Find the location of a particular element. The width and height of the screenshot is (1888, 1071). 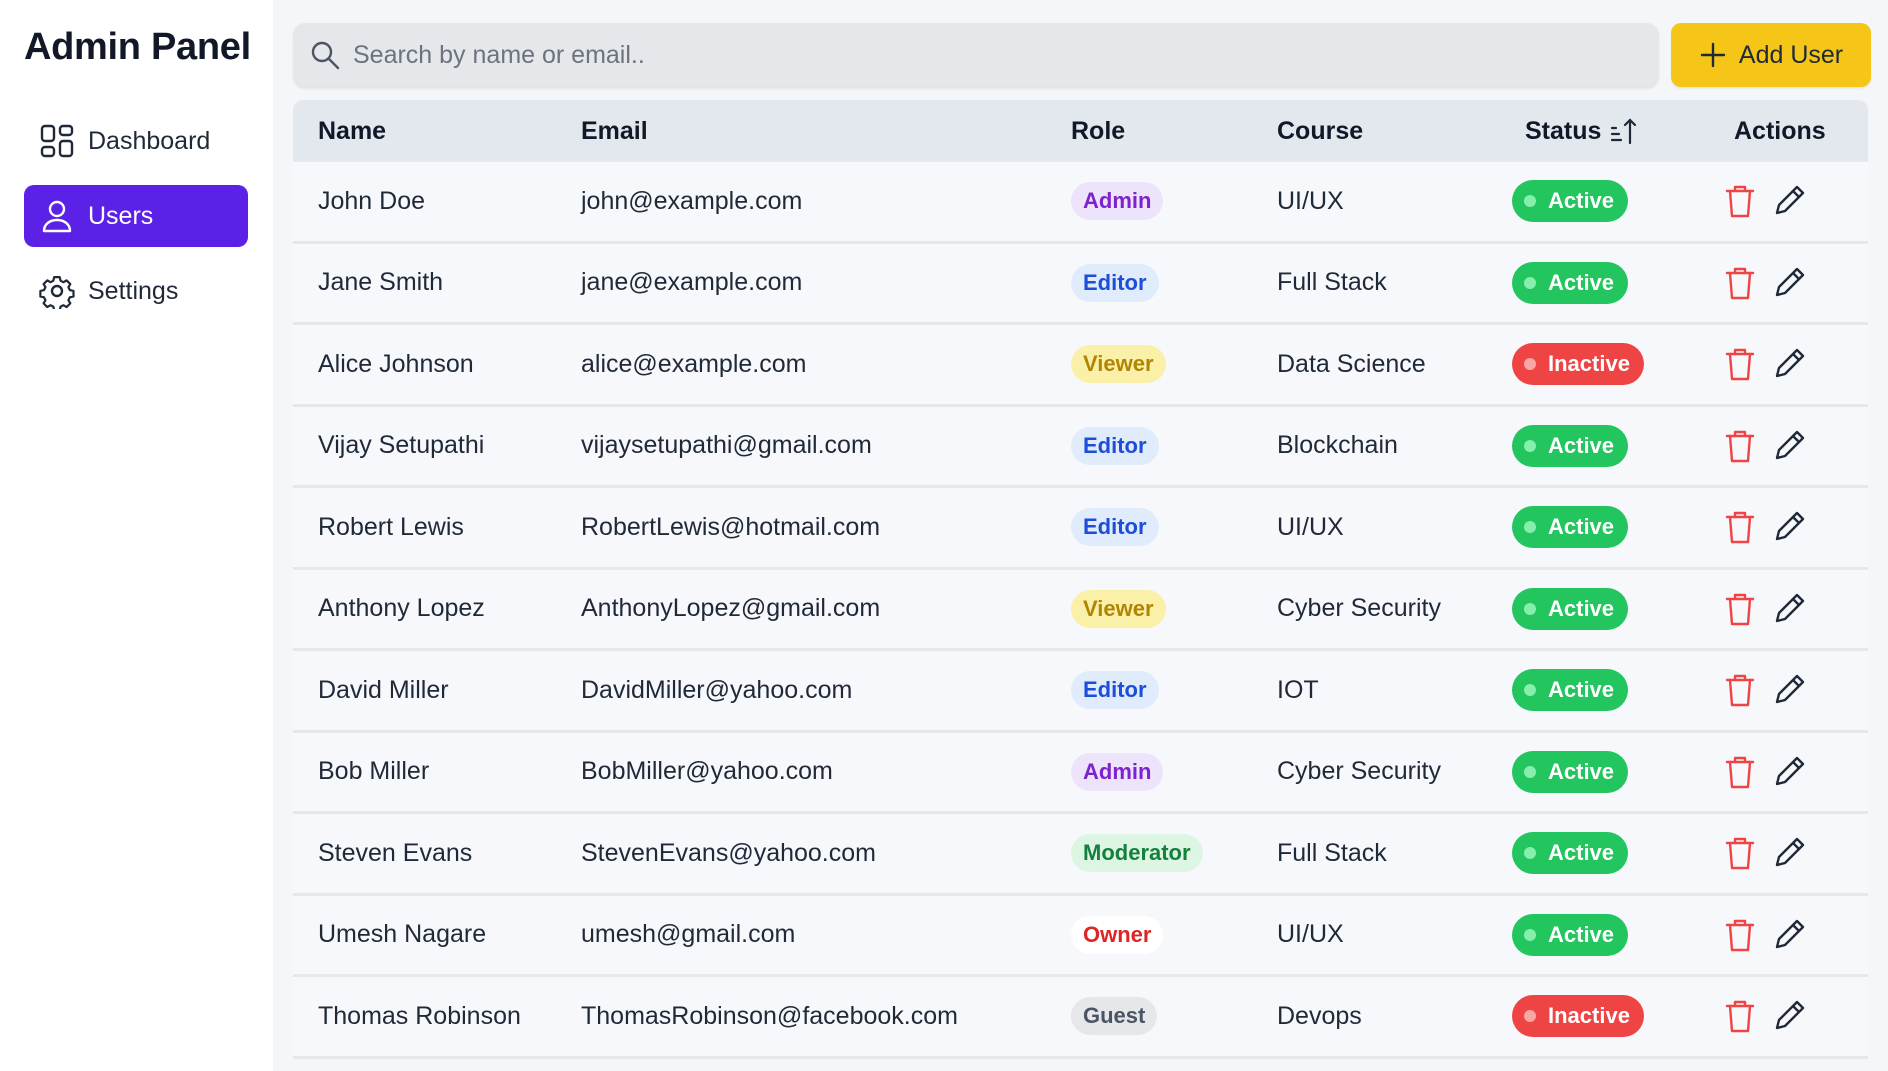

cell-course: Devops is located at coordinates (1319, 1015).